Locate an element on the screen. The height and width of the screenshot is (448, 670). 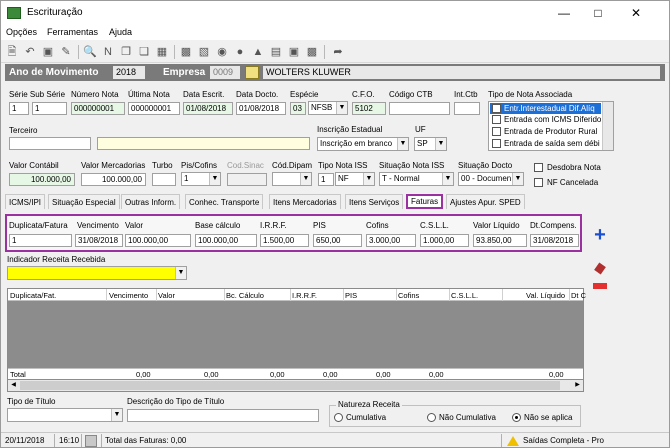
menu-ferramentas: Ferramentas is located at coordinates (72, 32).